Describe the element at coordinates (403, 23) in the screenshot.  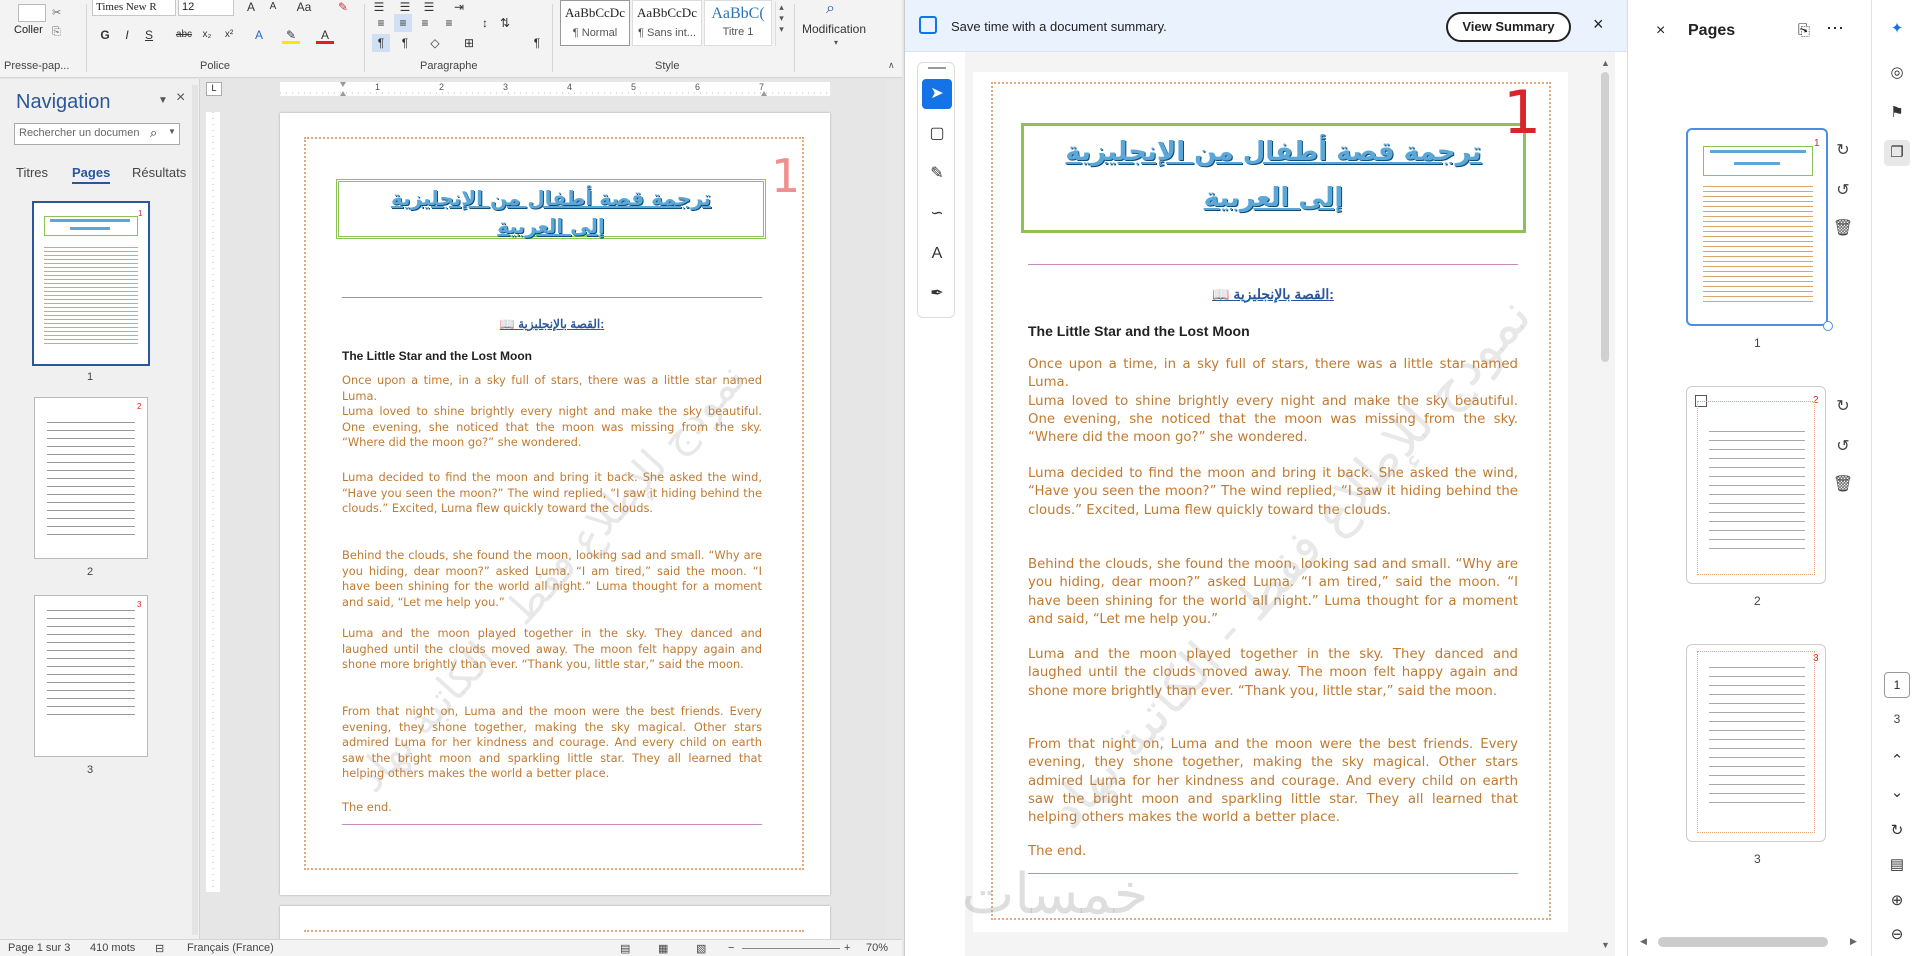
I see `align-center-icon: ≡` at that location.